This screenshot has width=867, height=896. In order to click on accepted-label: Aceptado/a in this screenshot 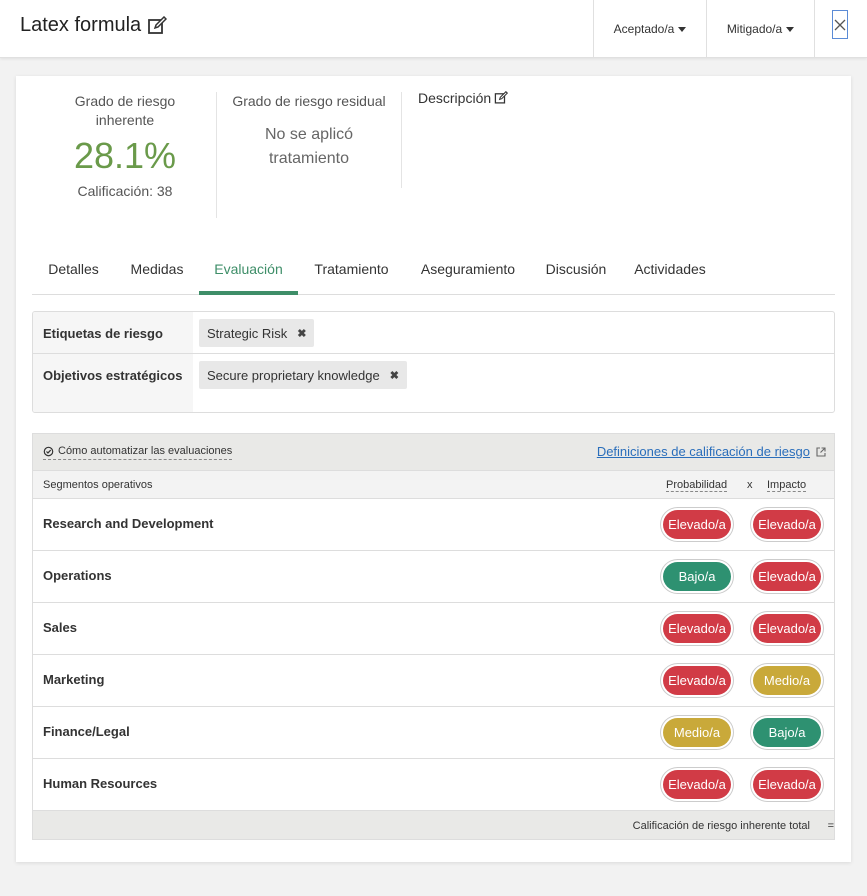, I will do `click(644, 29)`.